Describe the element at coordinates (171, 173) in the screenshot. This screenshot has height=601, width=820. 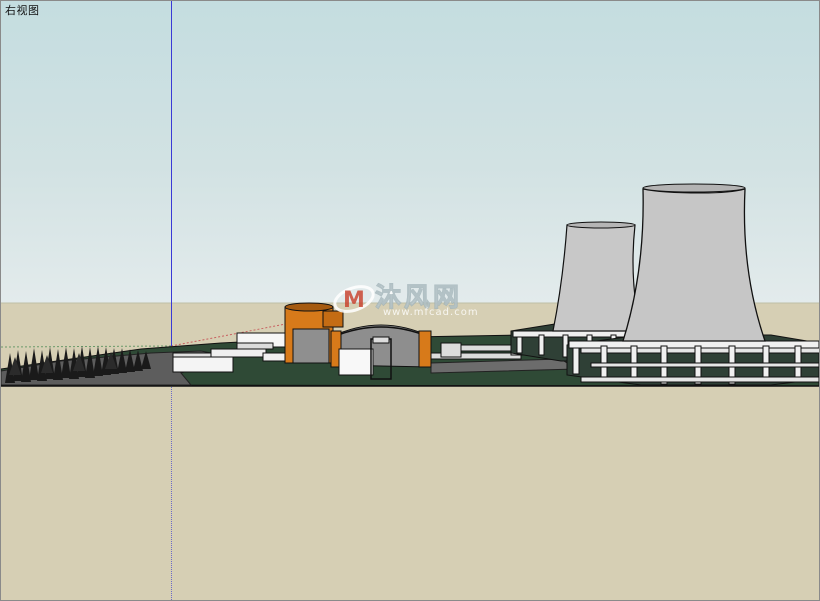
I see `blue-axis-line` at that location.